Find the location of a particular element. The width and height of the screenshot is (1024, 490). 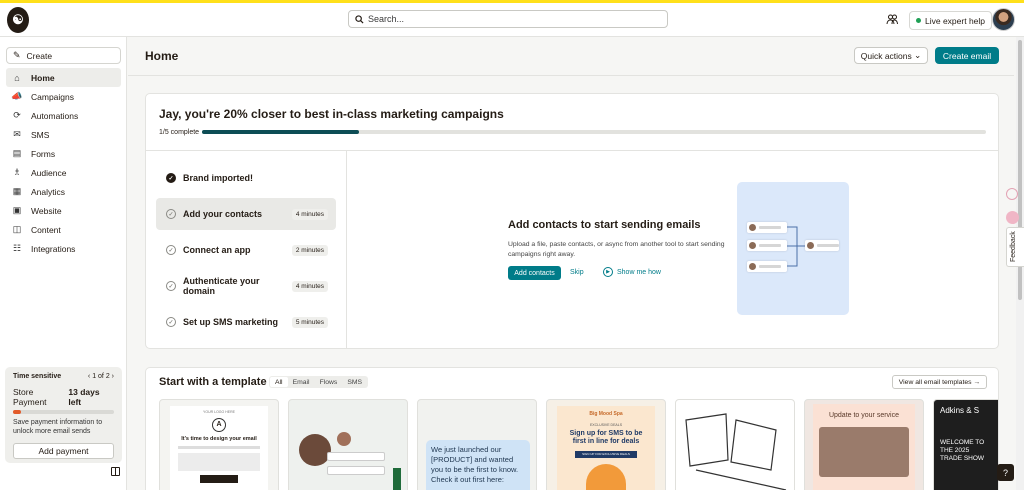

store-payment-title: Store Payment is located at coordinates (30, 397).